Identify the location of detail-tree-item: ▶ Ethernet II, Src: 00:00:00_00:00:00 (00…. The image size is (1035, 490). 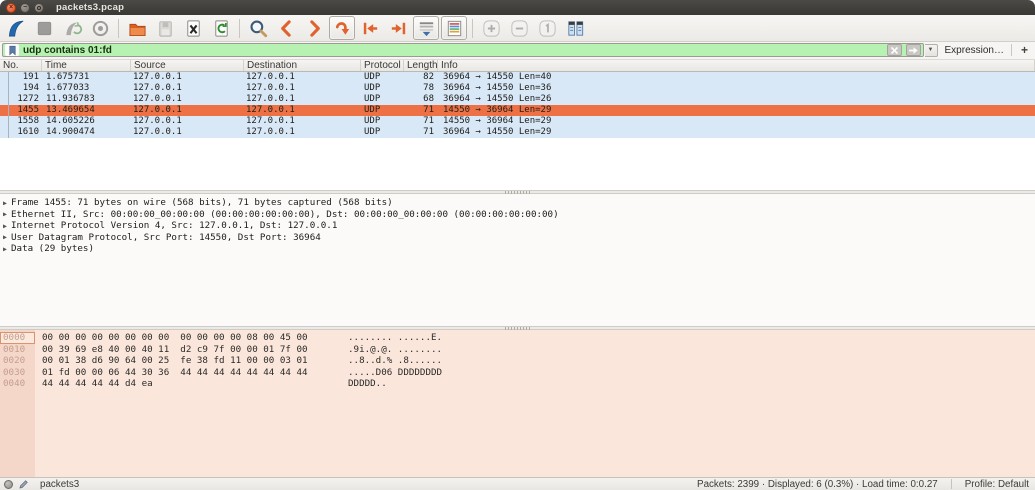
(517, 215).